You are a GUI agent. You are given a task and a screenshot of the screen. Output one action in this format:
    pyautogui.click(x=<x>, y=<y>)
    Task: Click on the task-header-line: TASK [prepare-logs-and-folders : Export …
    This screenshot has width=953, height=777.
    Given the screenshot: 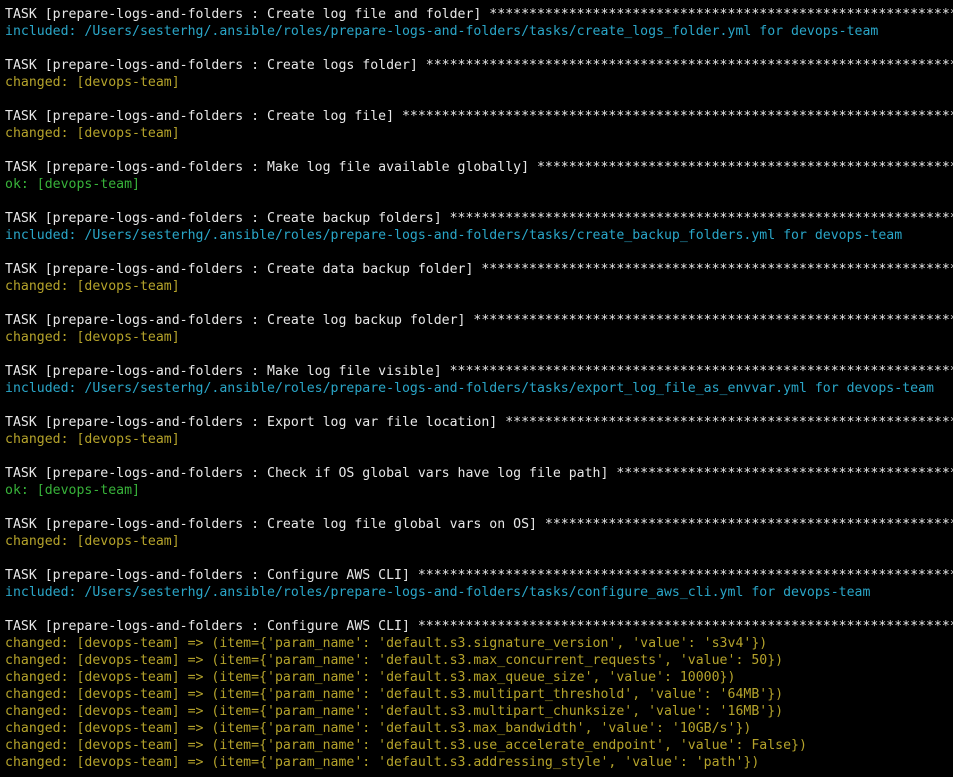 What is the action you would take?
    pyautogui.click(x=479, y=422)
    